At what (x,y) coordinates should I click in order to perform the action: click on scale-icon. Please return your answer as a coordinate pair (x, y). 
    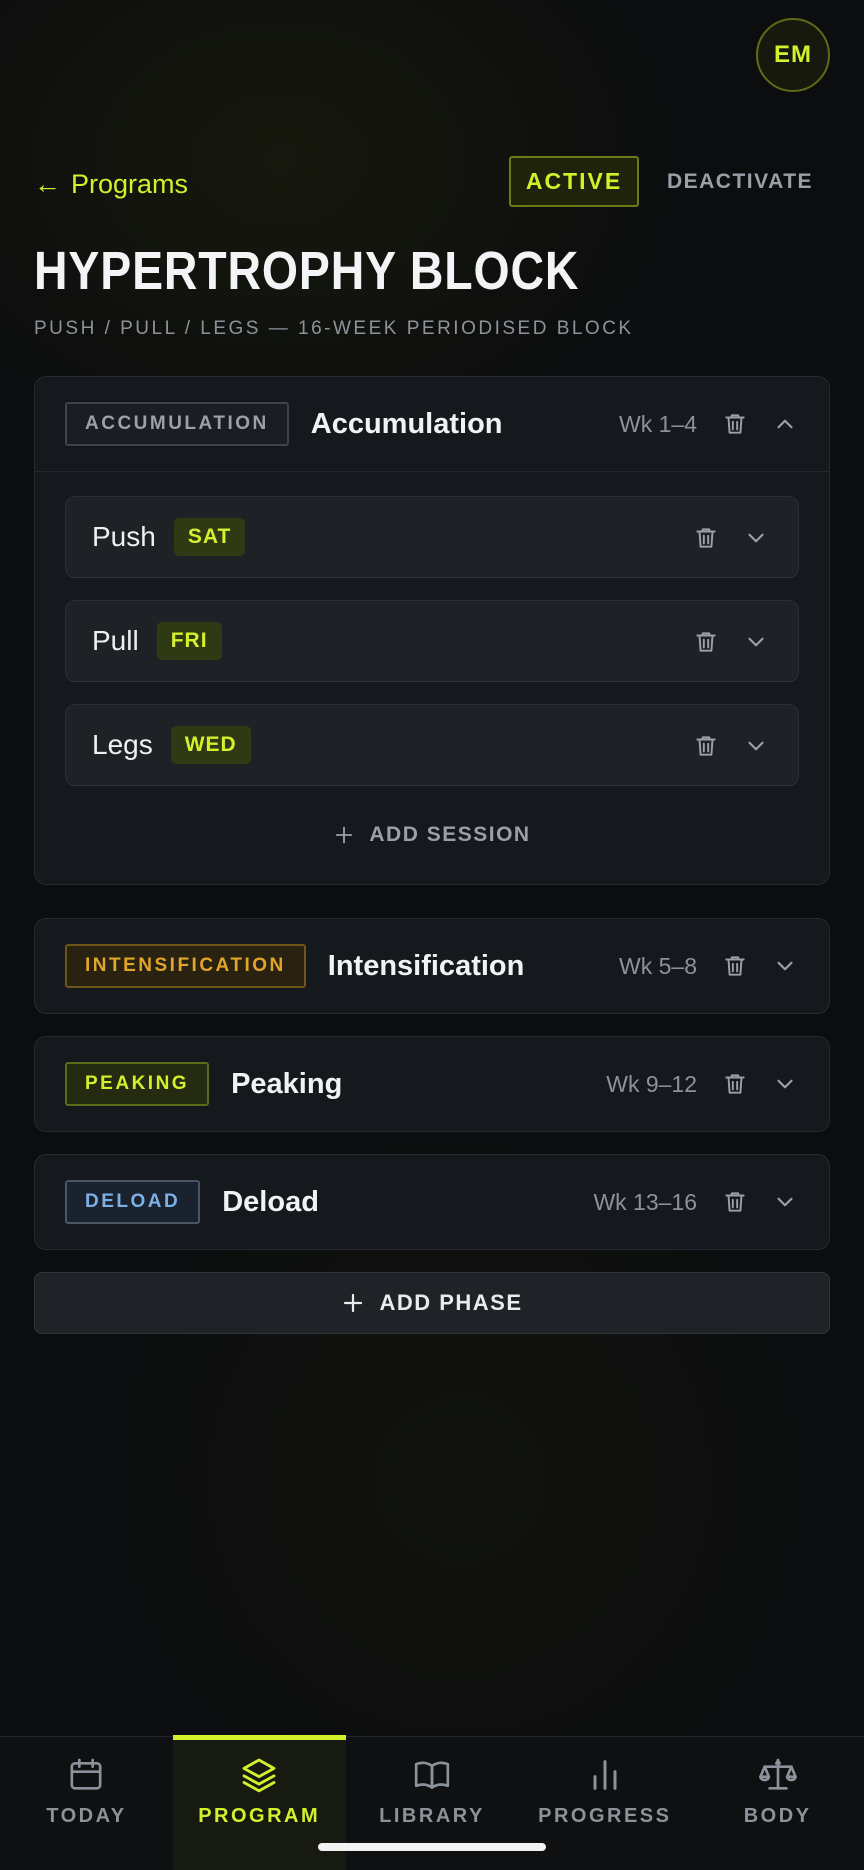
    Looking at the image, I should click on (777, 1774).